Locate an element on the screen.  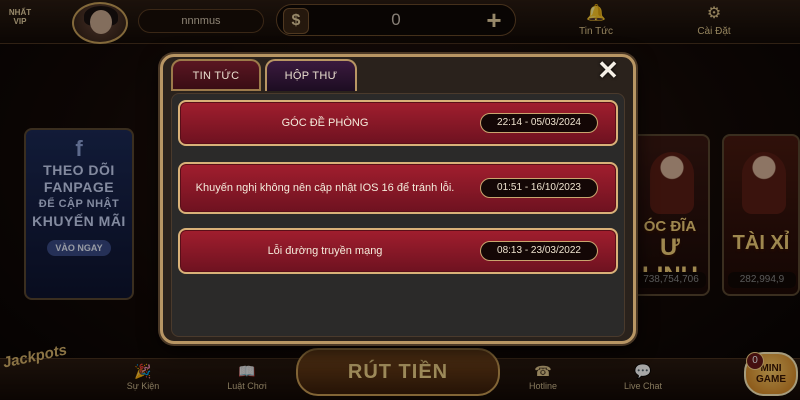
message-item: GÓC ĐỀ PHÒNG 22:14 - 05/03/2024 is located at coordinates (398, 123).